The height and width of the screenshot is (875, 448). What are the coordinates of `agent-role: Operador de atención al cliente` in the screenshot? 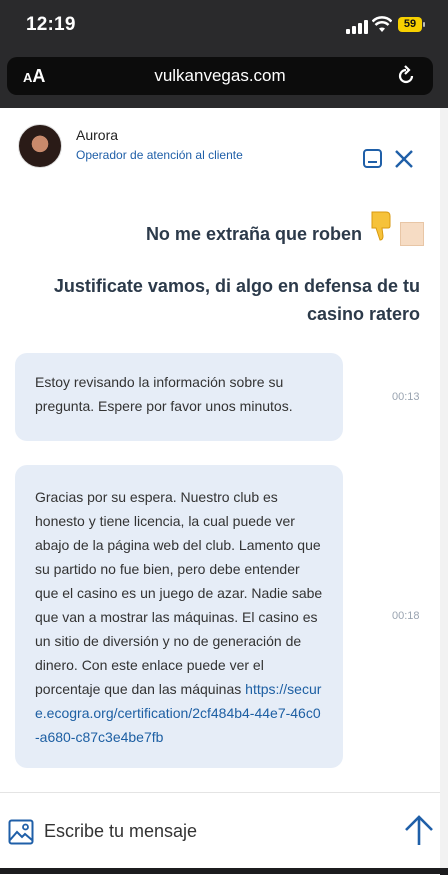 It's located at (159, 155).